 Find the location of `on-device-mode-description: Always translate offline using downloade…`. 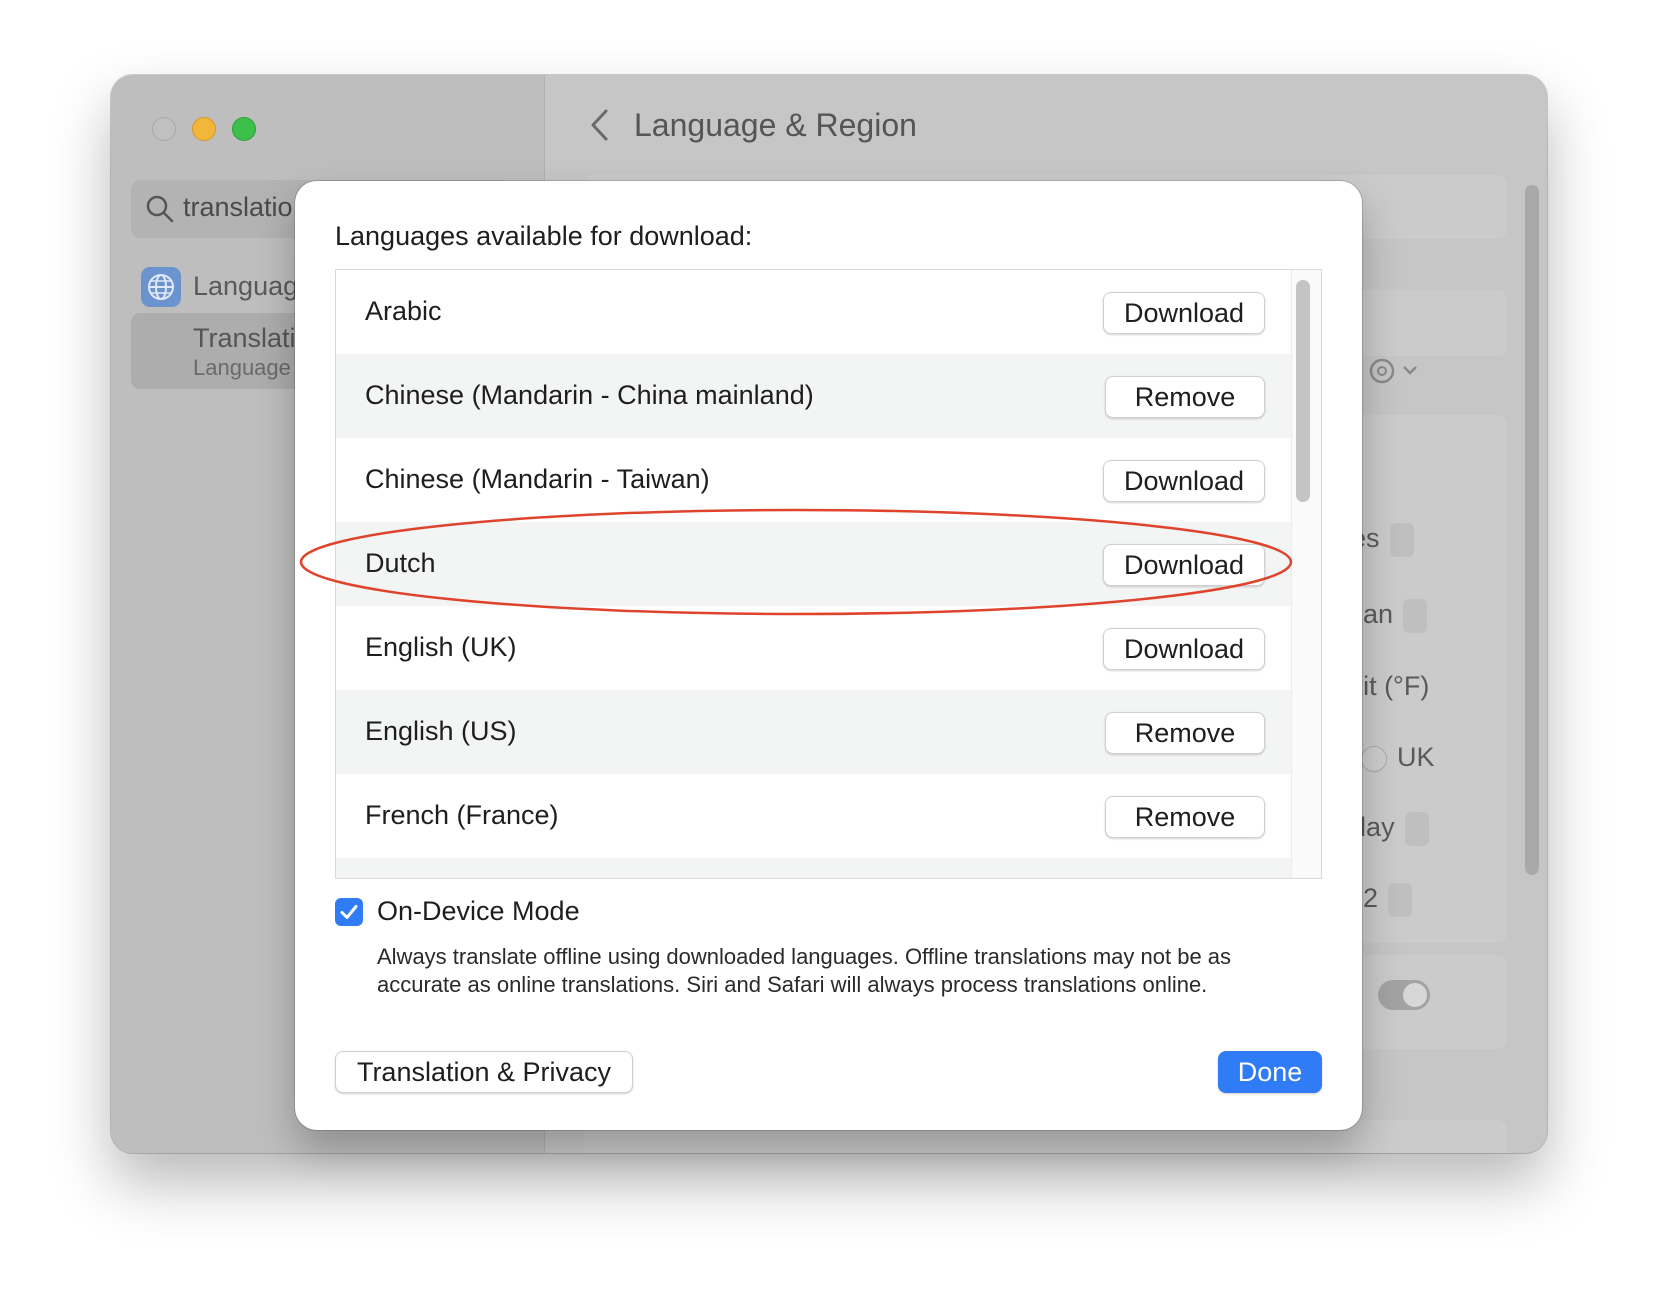

on-device-mode-description: Always translate offline using downloade… is located at coordinates (804, 970).